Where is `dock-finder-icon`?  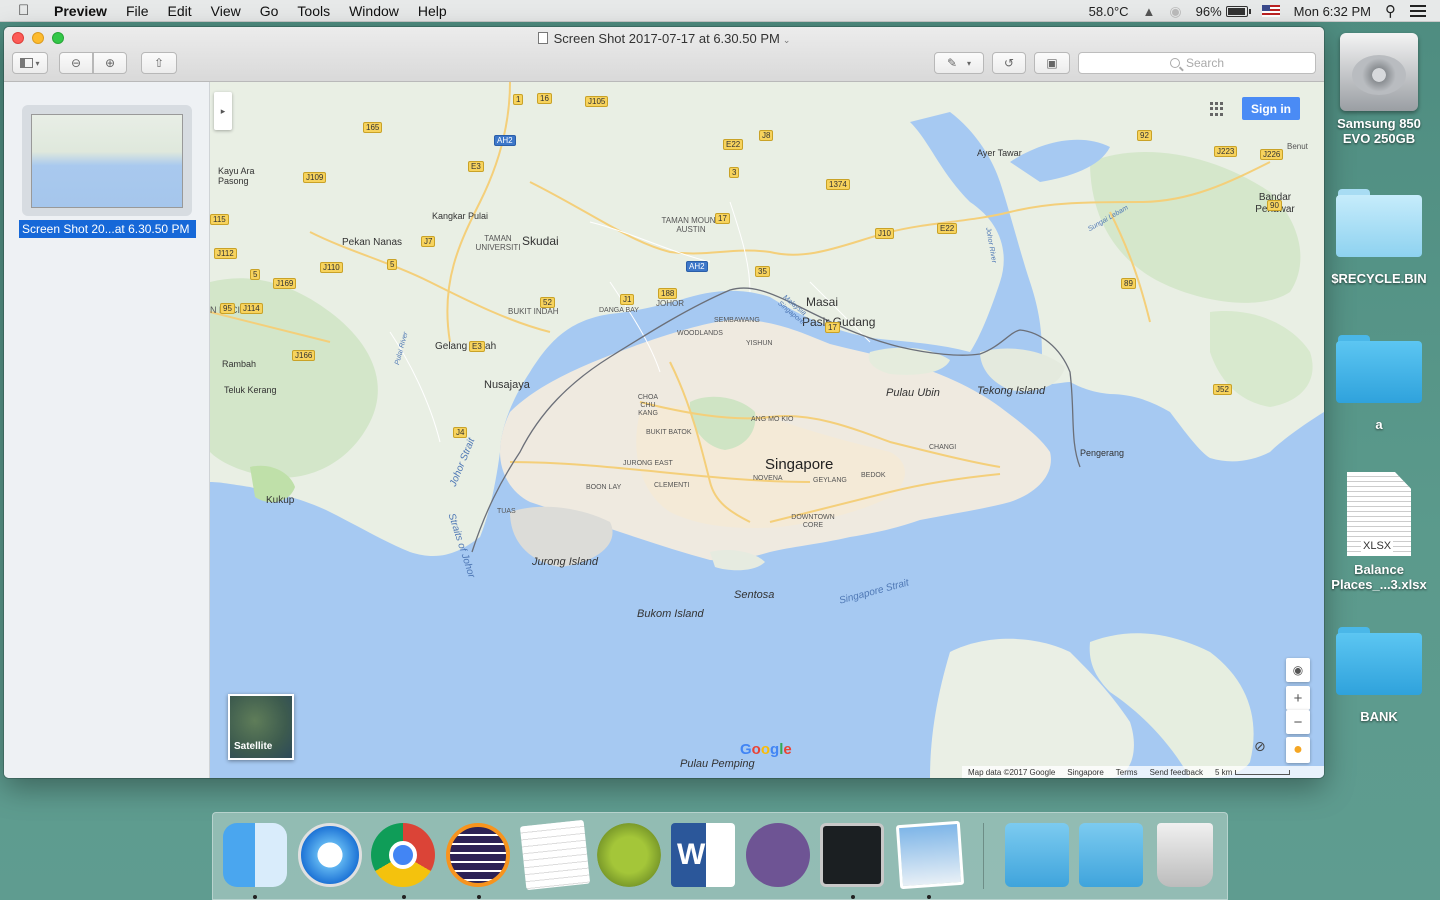 dock-finder-icon is located at coordinates (255, 855).